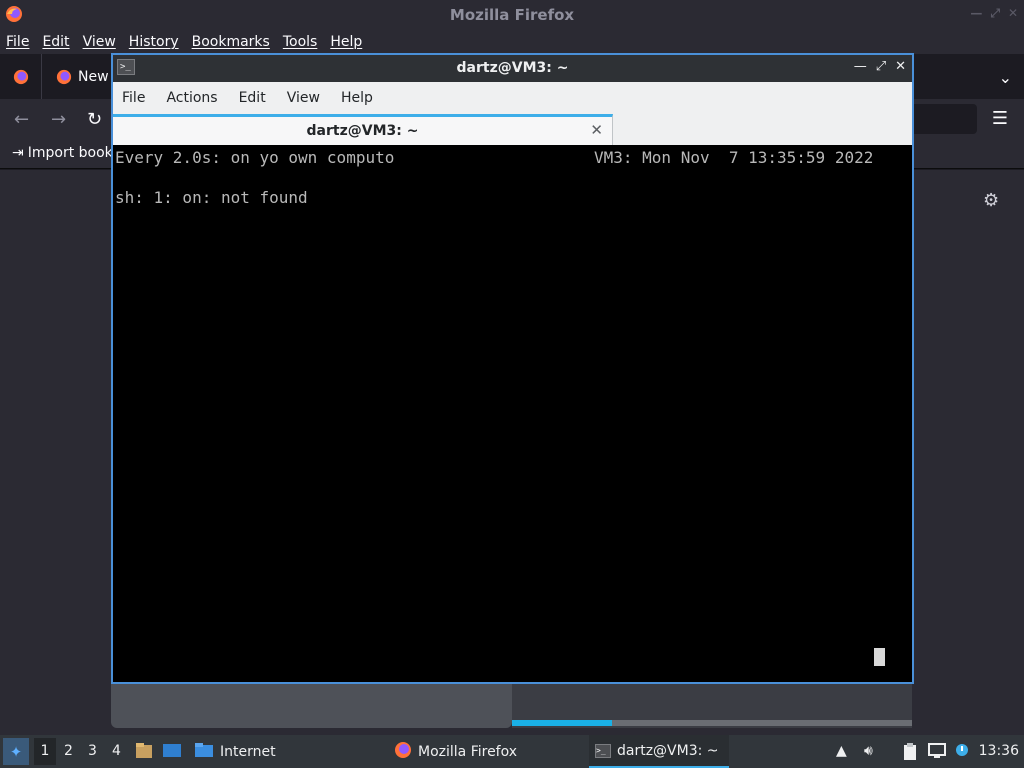 This screenshot has width=1024, height=768. Describe the element at coordinates (92, 751) in the screenshot. I see `desktop-3: 3` at that location.